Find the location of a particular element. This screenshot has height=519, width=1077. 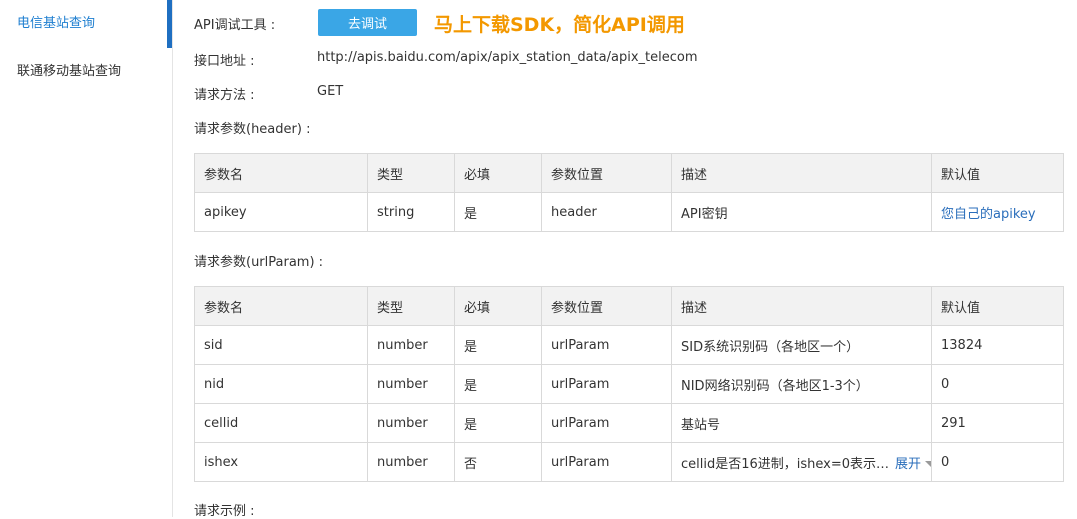

param-type-cell: string is located at coordinates (411, 212).